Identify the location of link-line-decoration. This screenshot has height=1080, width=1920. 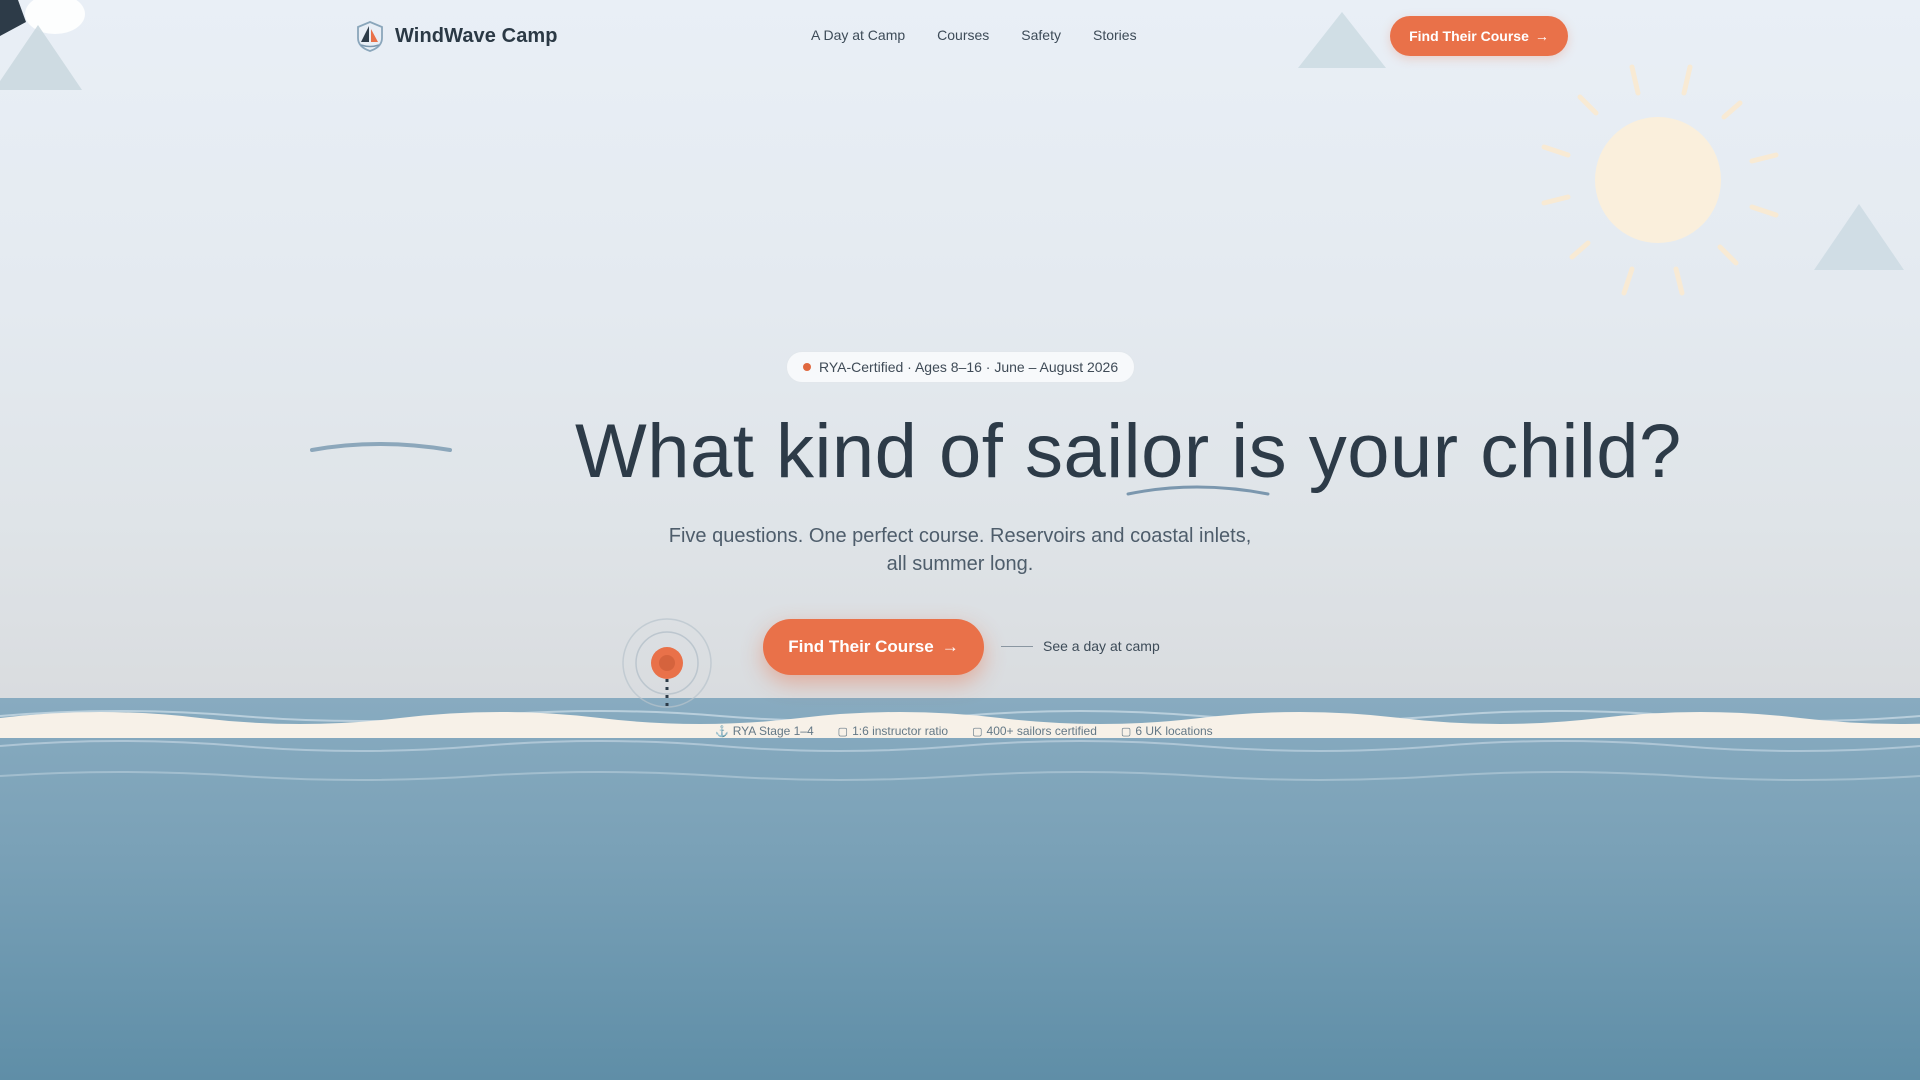
(1017, 646).